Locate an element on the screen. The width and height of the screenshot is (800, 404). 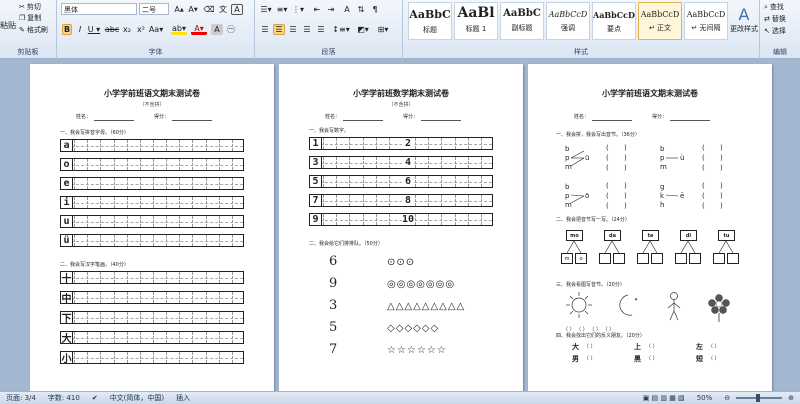
writing-row: 大 is located at coordinates (152, 338).